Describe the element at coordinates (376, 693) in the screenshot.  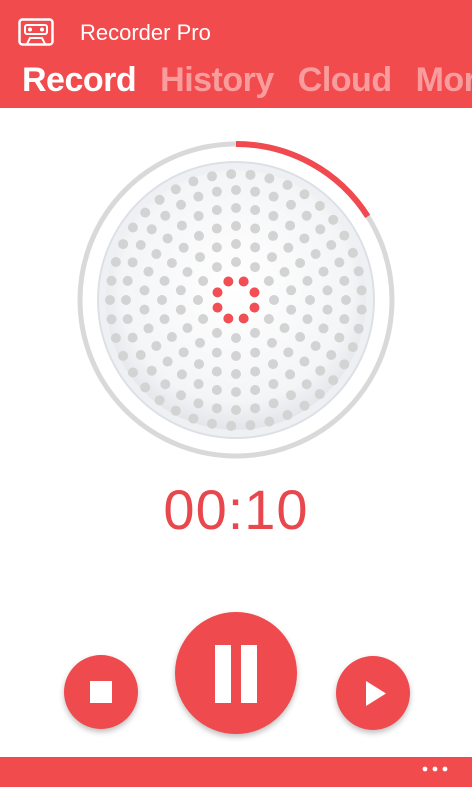
I see `play-icon` at that location.